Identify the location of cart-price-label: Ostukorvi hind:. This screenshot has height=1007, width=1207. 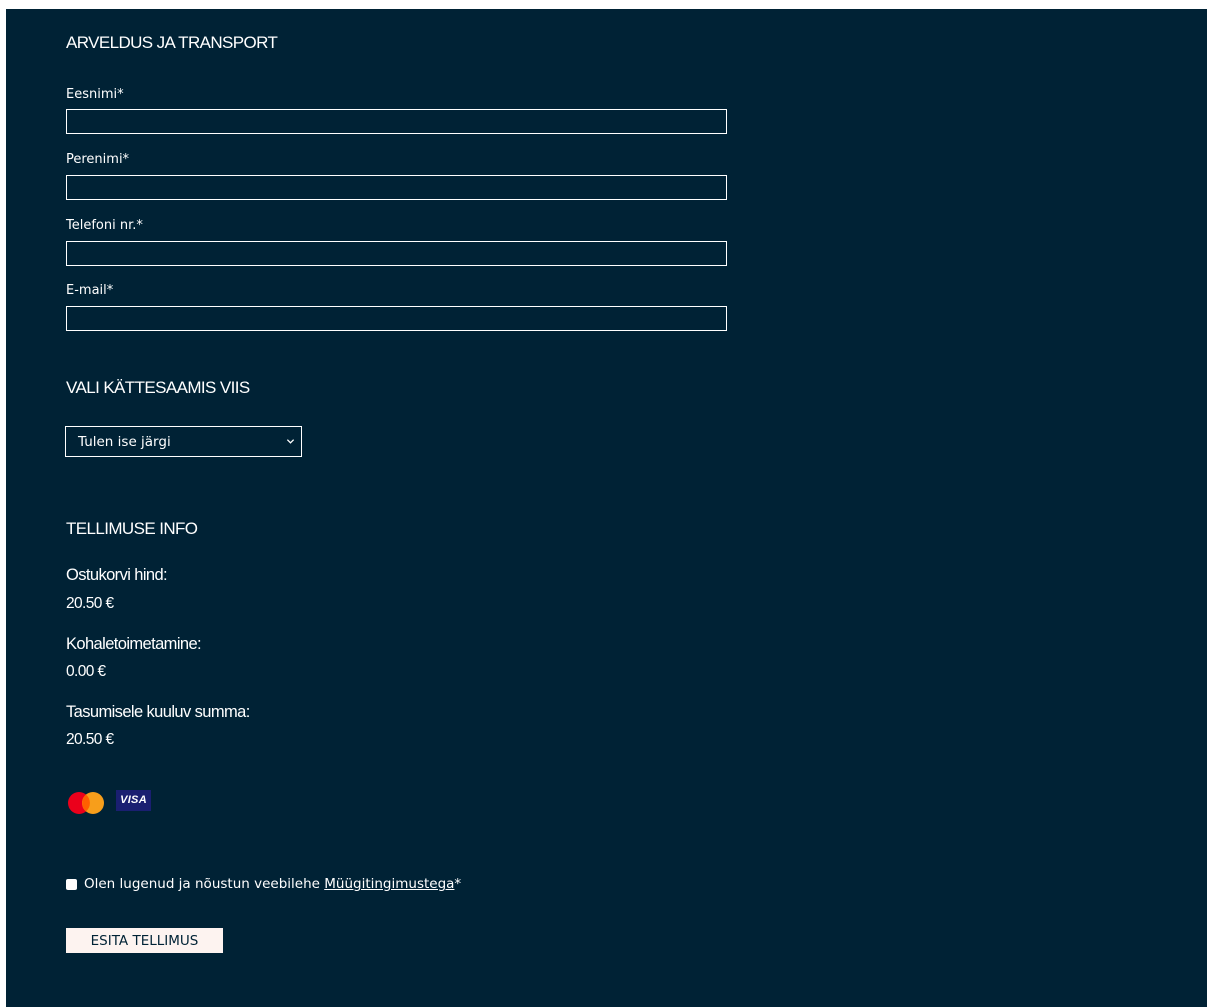
(117, 575).